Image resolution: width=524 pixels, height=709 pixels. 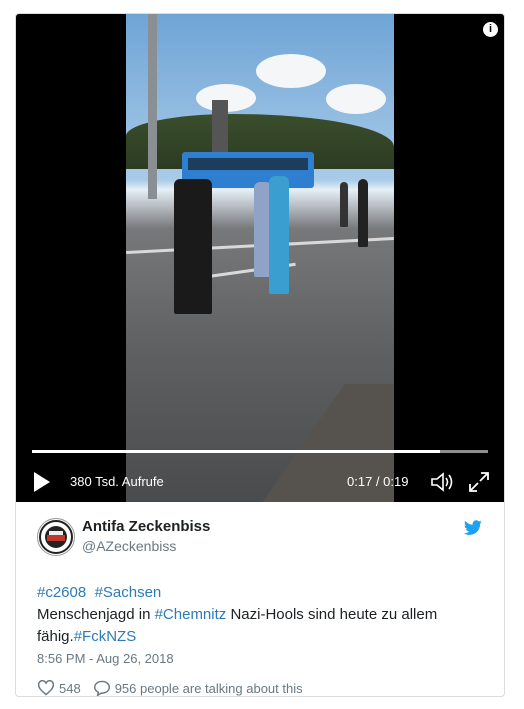 I want to click on tweet-actions: 548 956 people are talking about this, so click(x=170, y=688).